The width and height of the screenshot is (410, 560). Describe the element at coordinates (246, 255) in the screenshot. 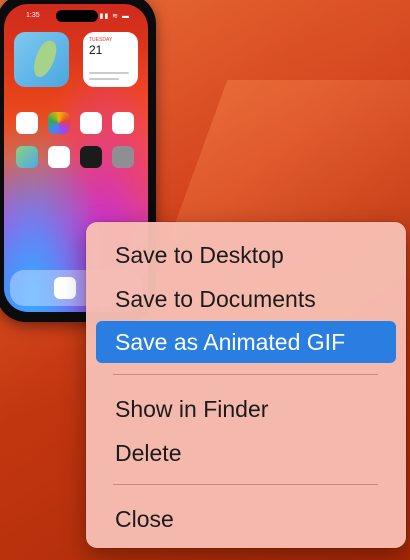

I see `menu-item-save-to-desktop: Save to Desktop` at that location.